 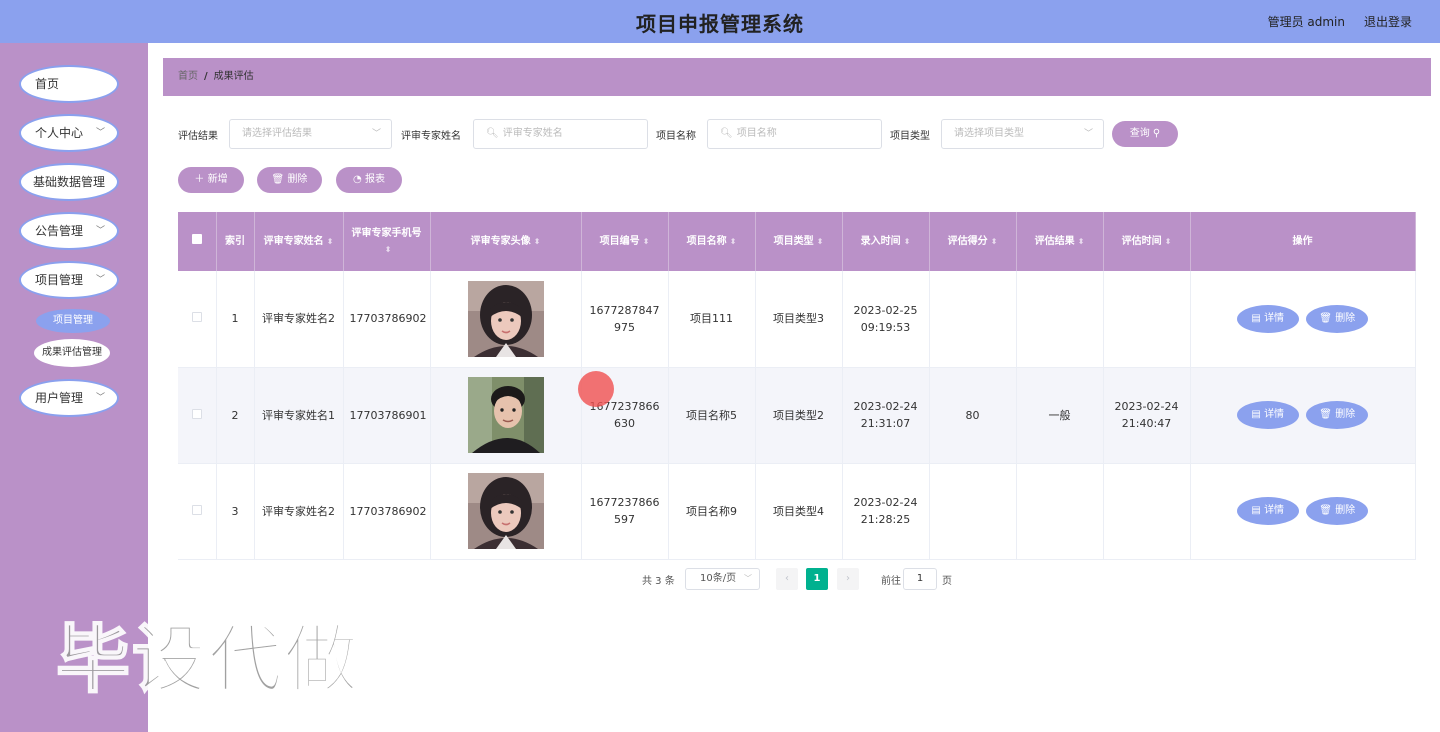 I want to click on project-name-input: 🔍︎ 项目名称, so click(x=794, y=134).